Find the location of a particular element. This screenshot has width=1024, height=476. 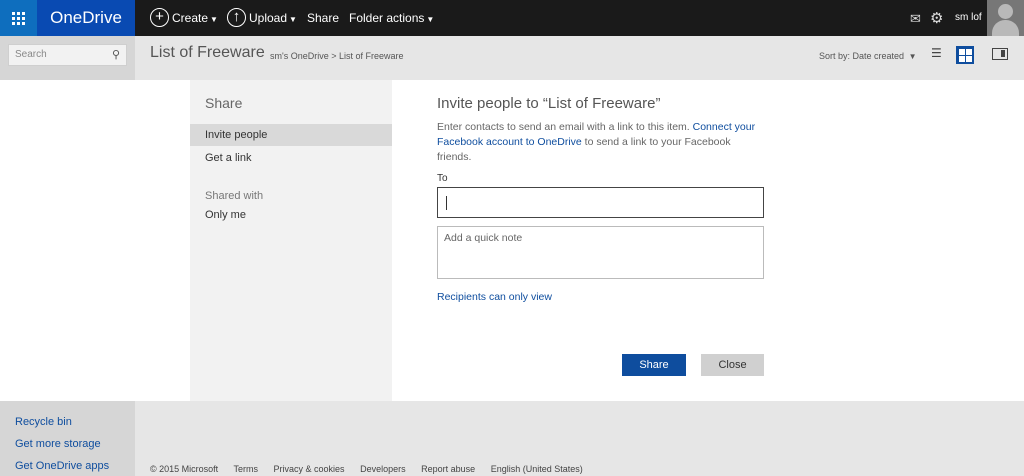

sort-dropdown: Sort by: Date created ▼ is located at coordinates (867, 56).